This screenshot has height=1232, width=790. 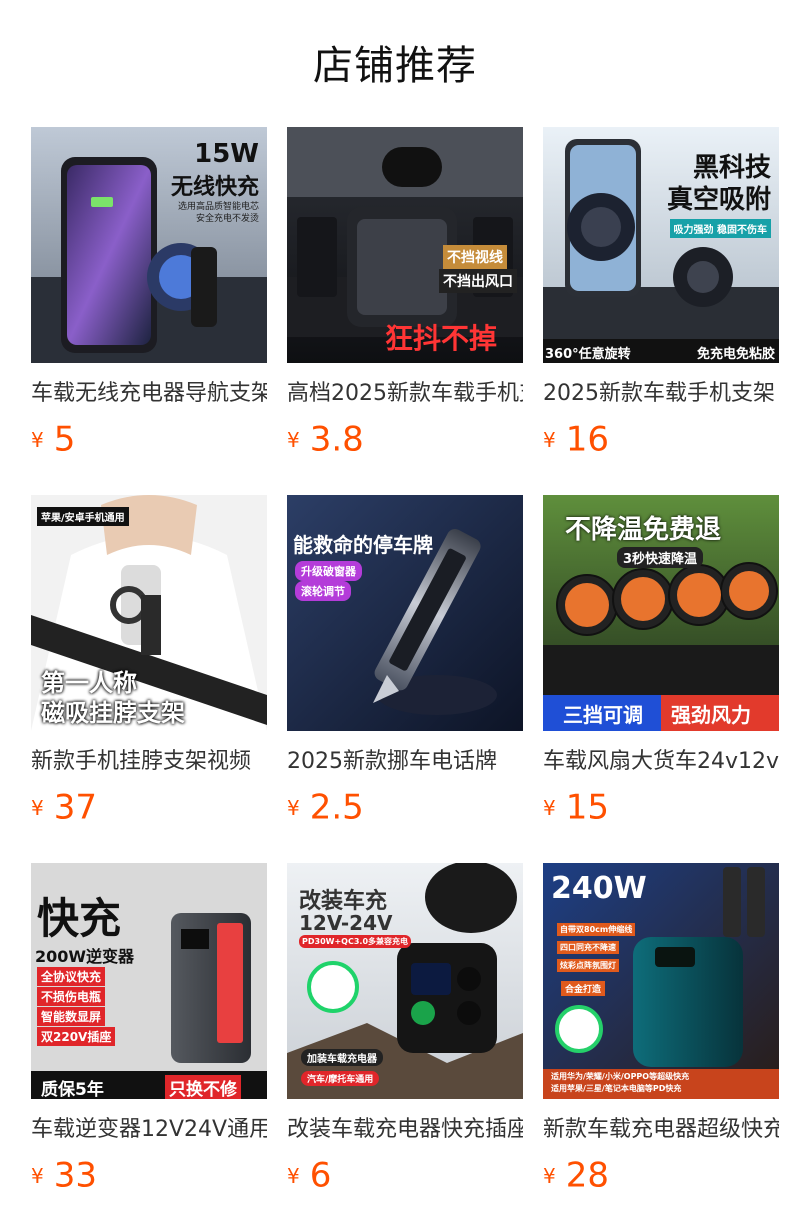 What do you see at coordinates (405, 1175) in the screenshot?
I see `product-price: ¥6` at bounding box center [405, 1175].